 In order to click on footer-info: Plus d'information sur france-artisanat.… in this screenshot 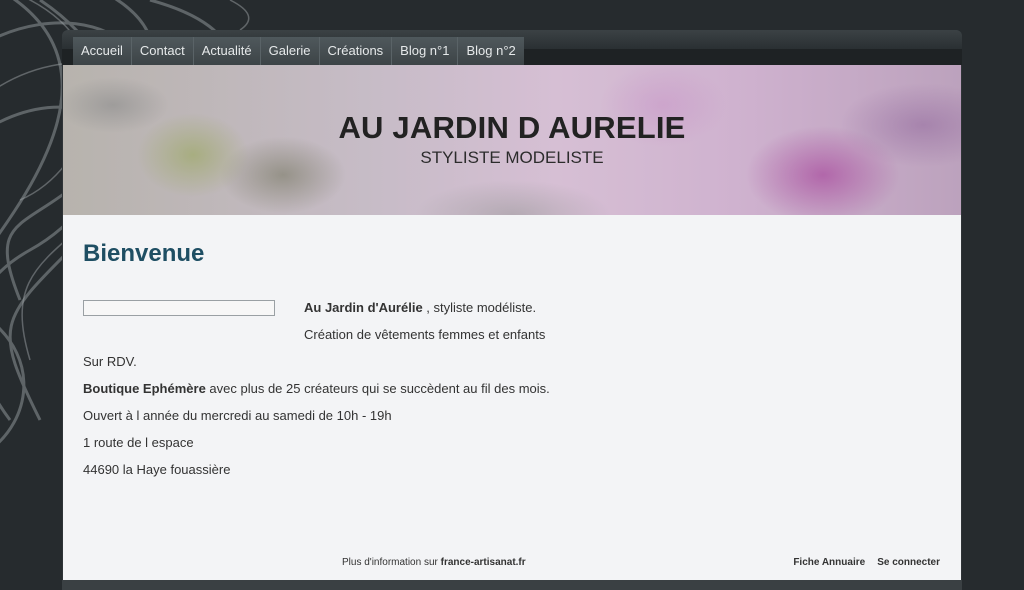, I will do `click(434, 562)`.